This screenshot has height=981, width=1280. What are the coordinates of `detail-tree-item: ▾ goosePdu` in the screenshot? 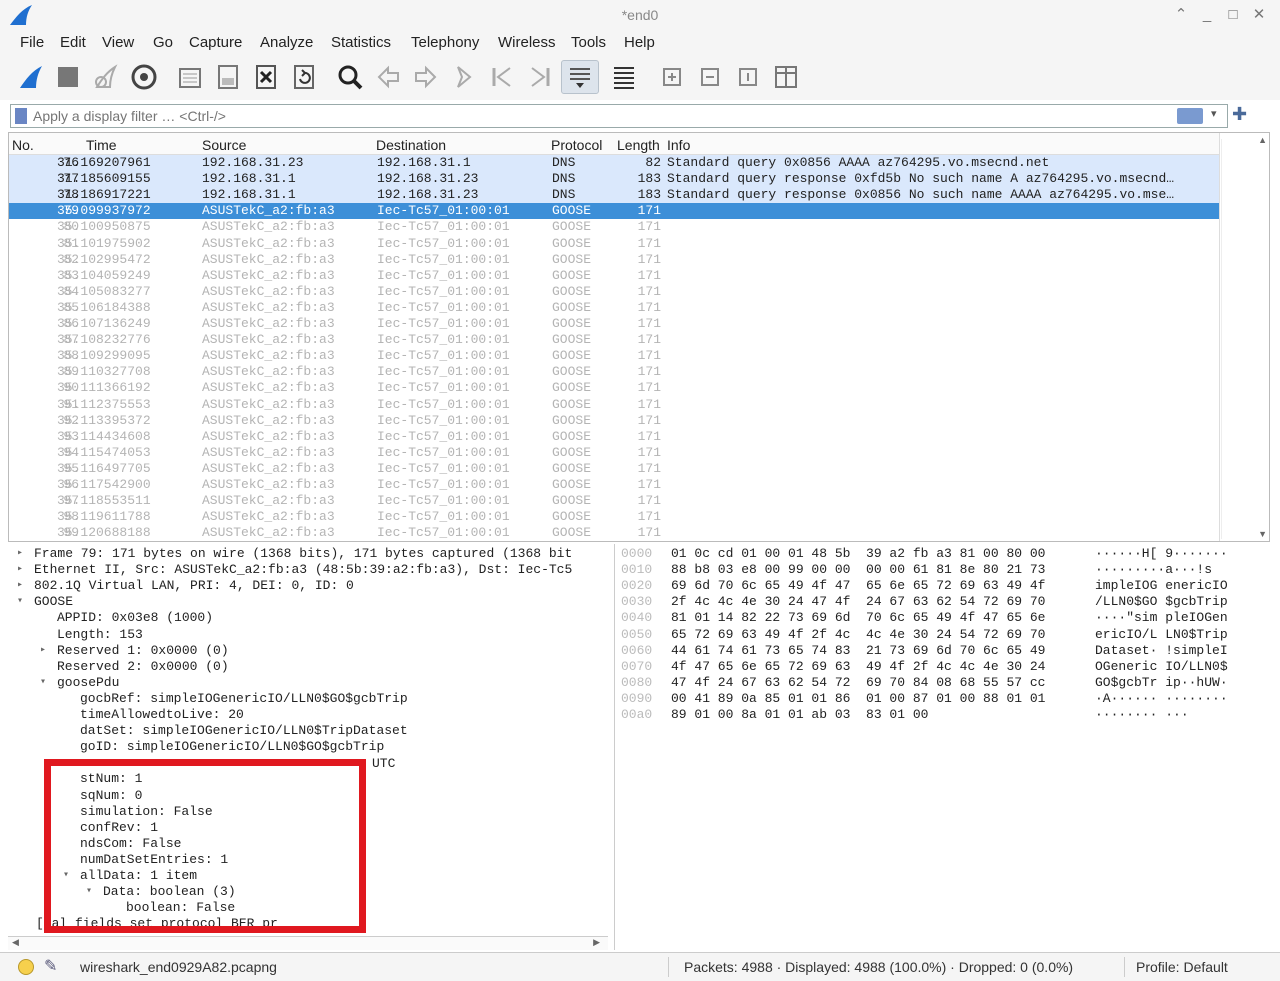 It's located at (308, 683).